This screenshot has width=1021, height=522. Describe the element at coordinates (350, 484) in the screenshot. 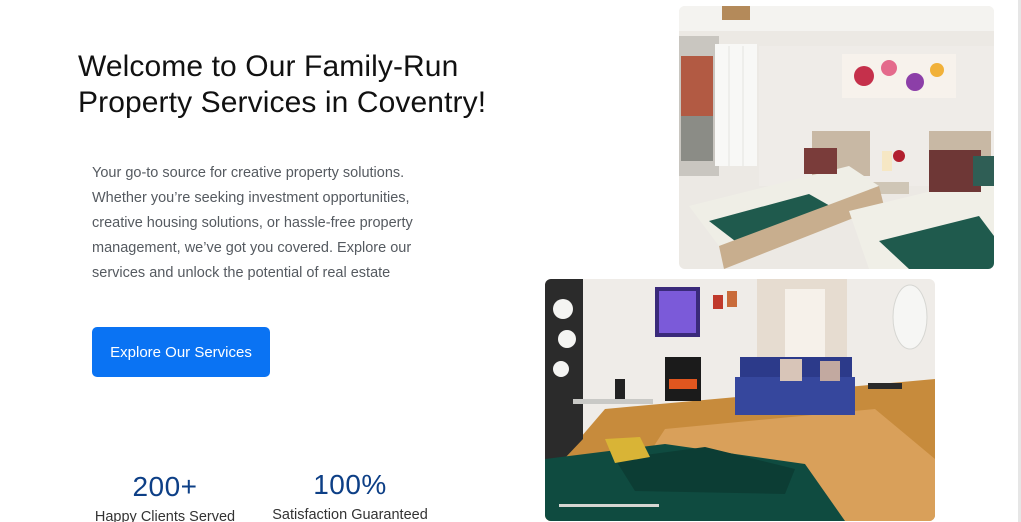

I see `stat-value: 100%` at that location.